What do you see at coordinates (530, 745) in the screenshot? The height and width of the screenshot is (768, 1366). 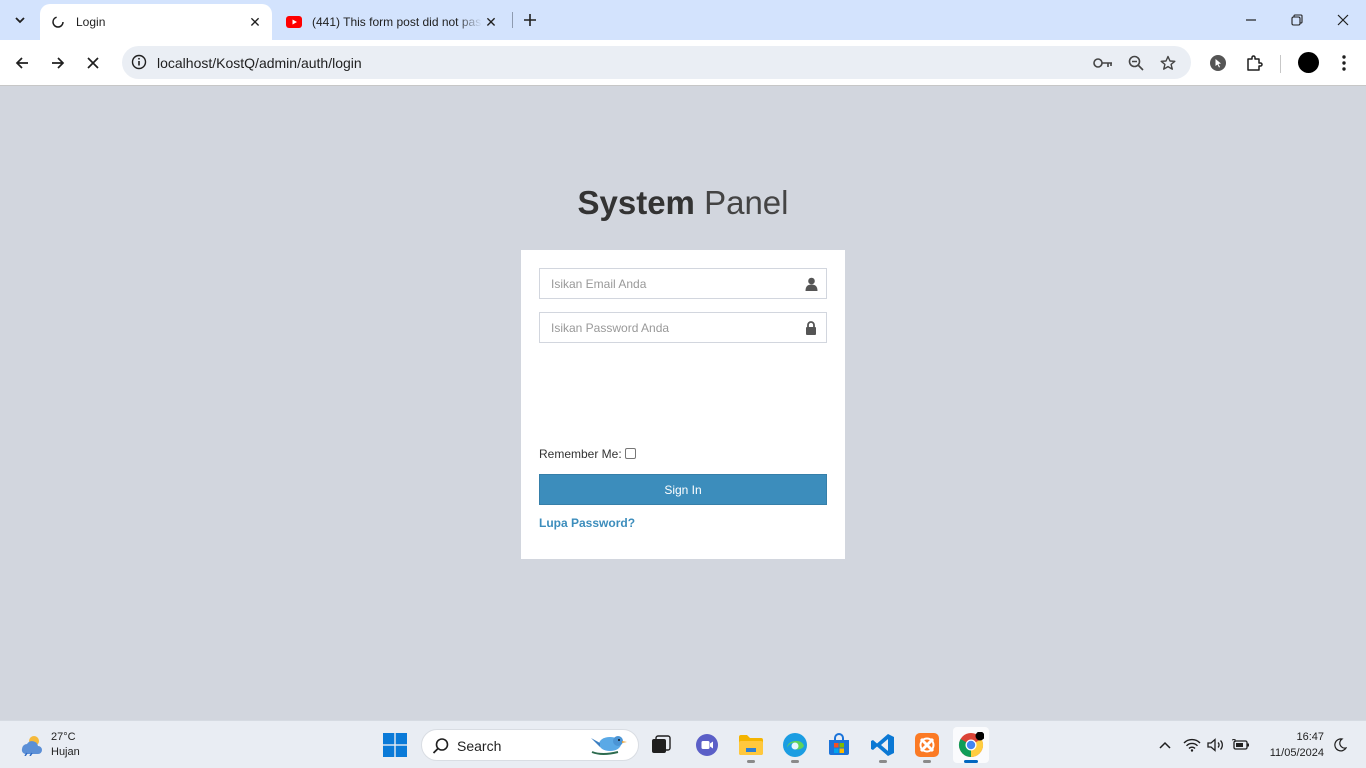 I see `taskbar-search: Search` at bounding box center [530, 745].